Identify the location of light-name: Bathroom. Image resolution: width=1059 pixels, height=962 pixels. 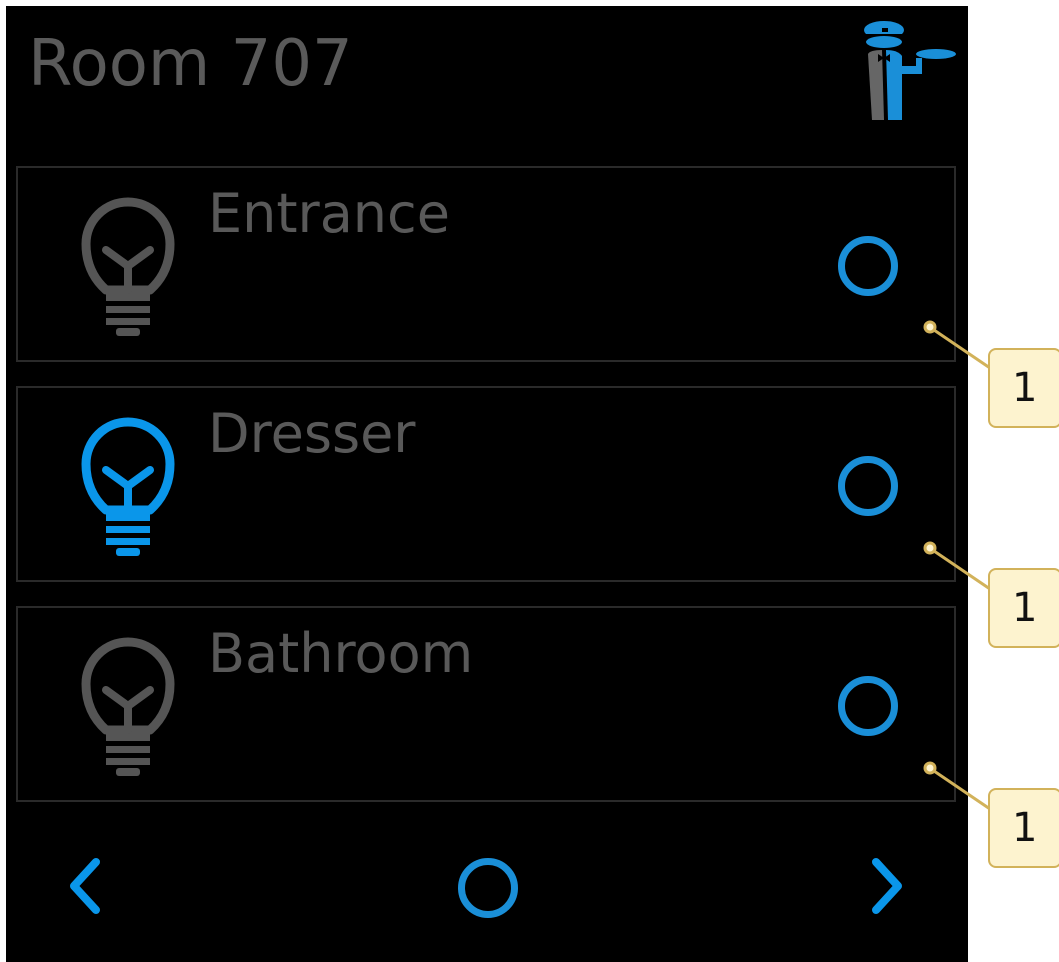
(341, 653).